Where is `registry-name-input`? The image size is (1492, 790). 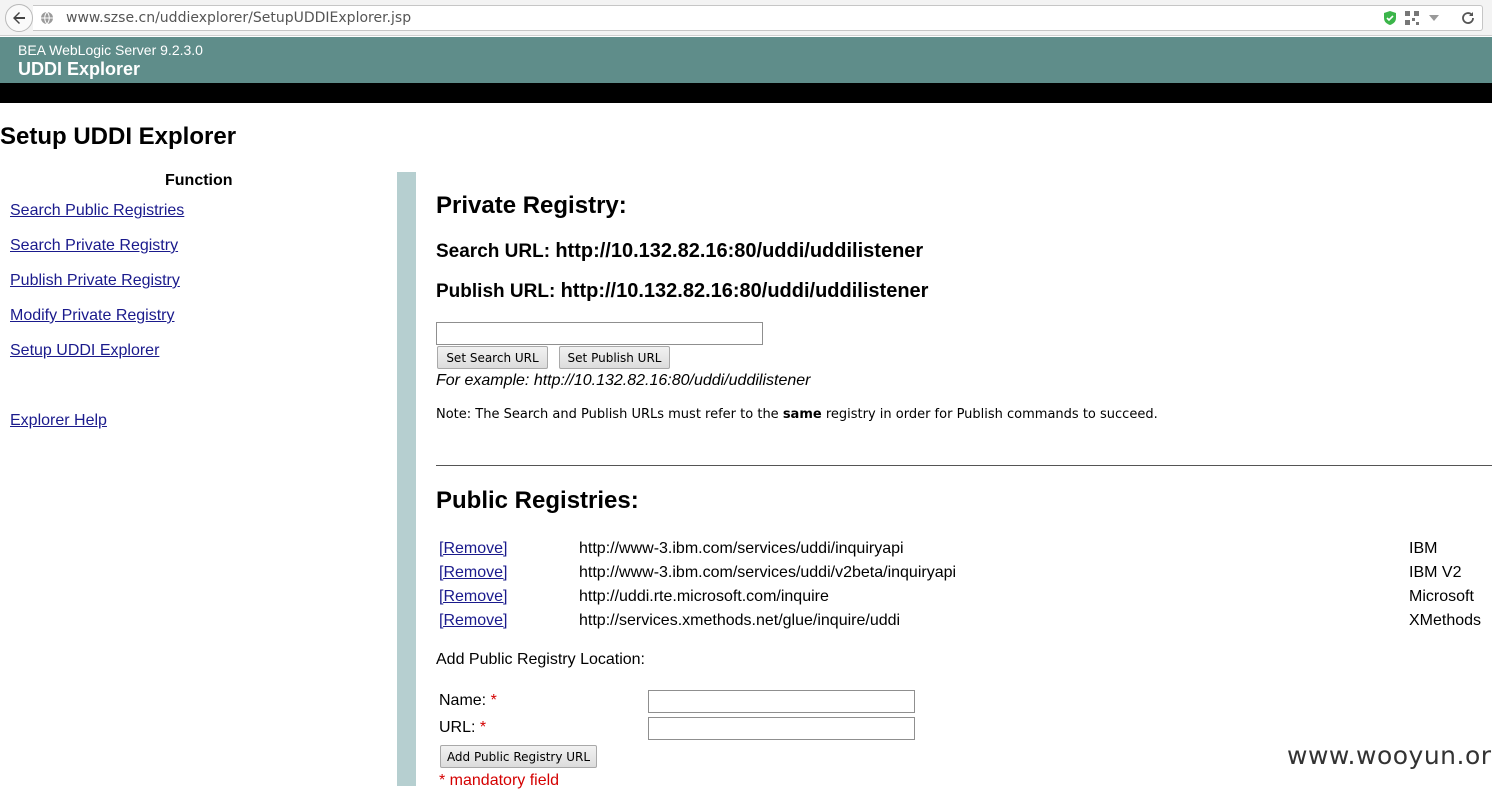 registry-name-input is located at coordinates (781, 701).